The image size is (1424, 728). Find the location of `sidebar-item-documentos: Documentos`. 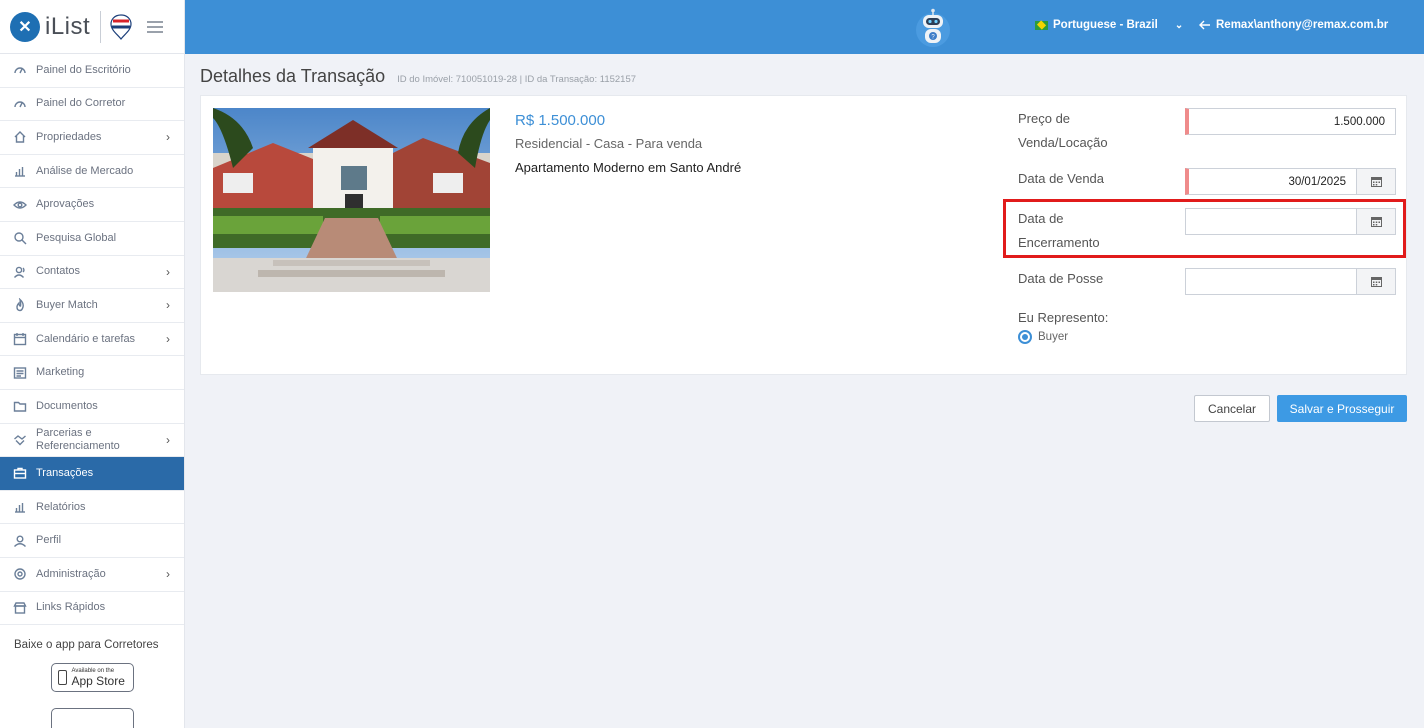

sidebar-item-documentos: Documentos is located at coordinates (92, 407).